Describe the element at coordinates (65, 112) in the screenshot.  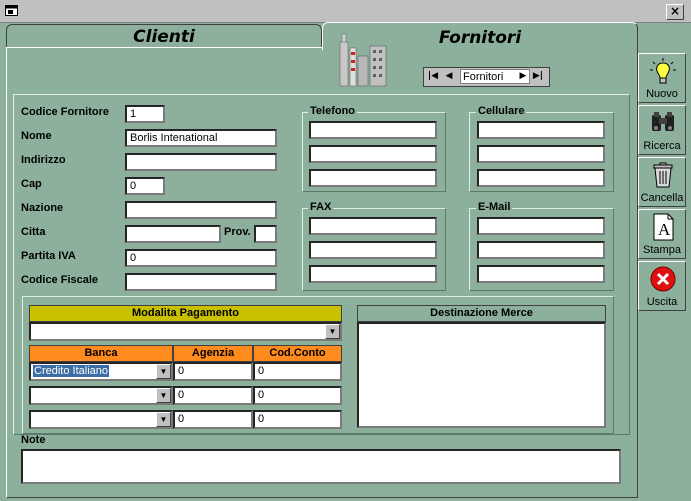
I see `codice-label: Codice Fornitore` at that location.